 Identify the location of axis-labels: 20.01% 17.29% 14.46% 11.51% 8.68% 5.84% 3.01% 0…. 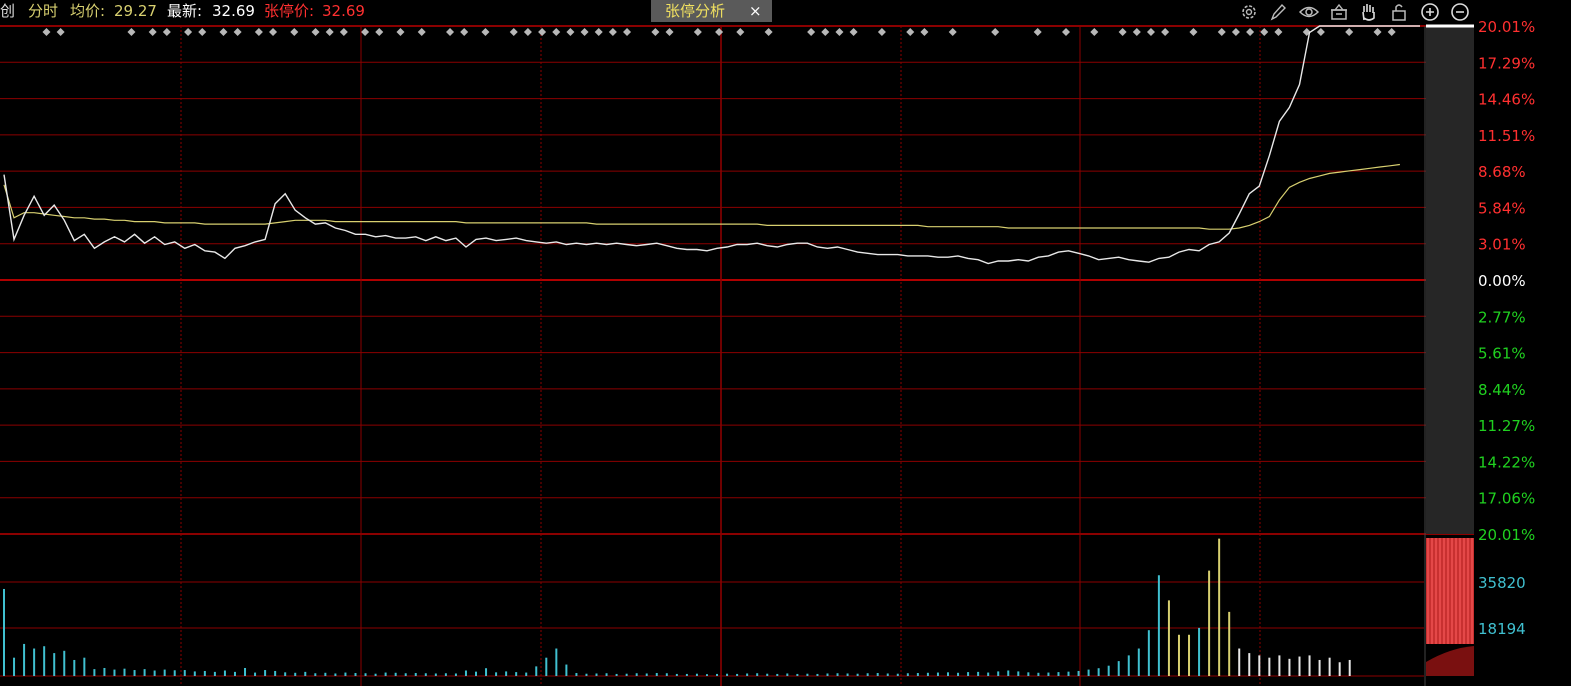
(1506, 328).